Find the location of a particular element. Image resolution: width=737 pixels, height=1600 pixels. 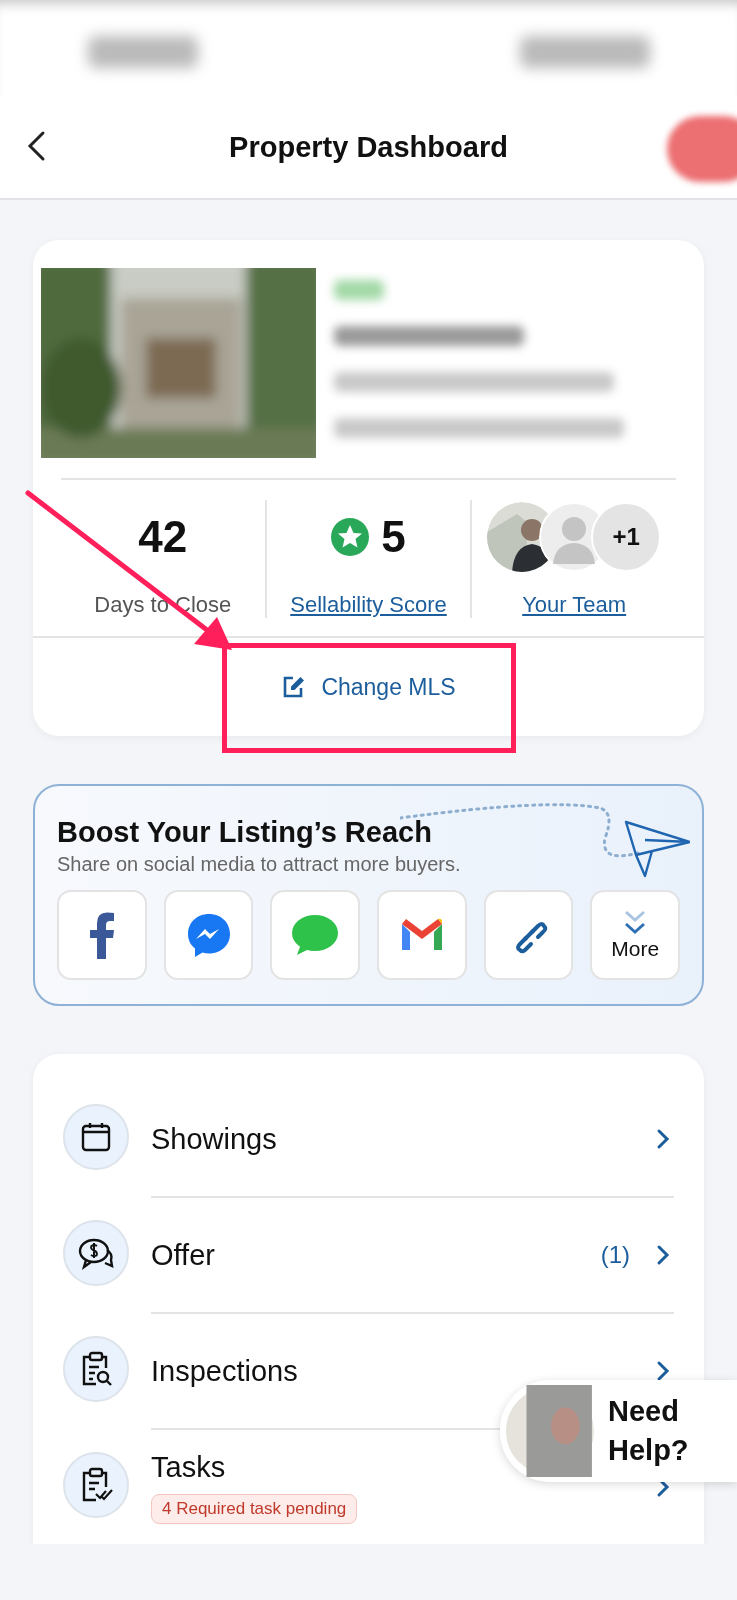

gmail-icon is located at coordinates (421, 935).